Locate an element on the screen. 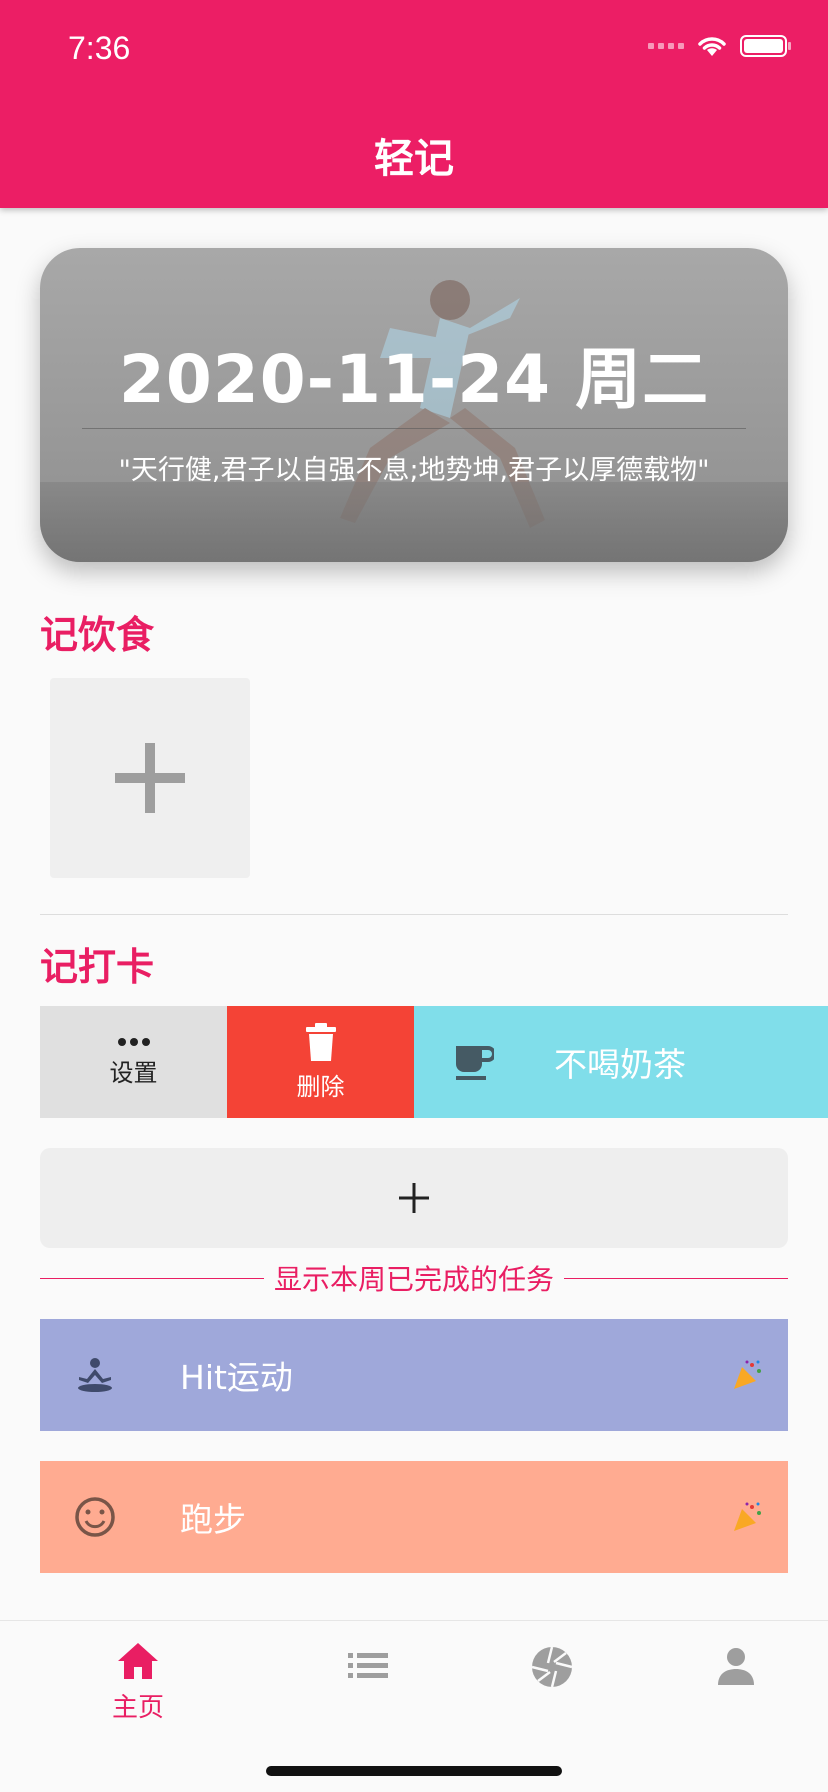  nav-label-home: 主页 is located at coordinates (137, 1708).